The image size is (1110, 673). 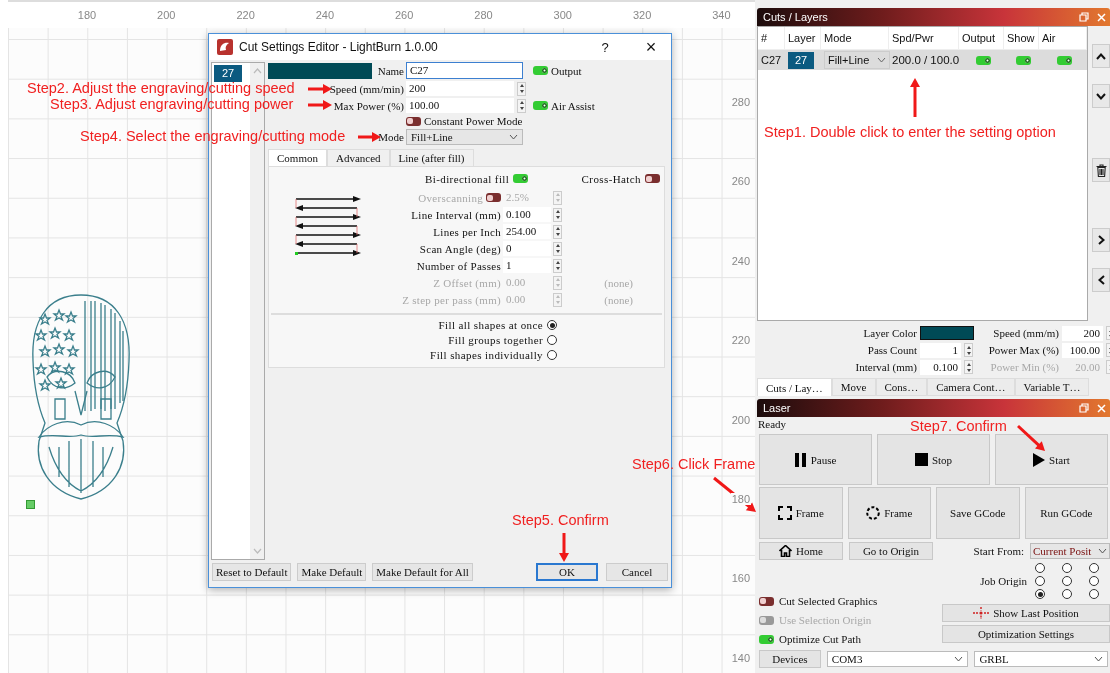 I want to click on home-button: Home, so click(x=801, y=551).